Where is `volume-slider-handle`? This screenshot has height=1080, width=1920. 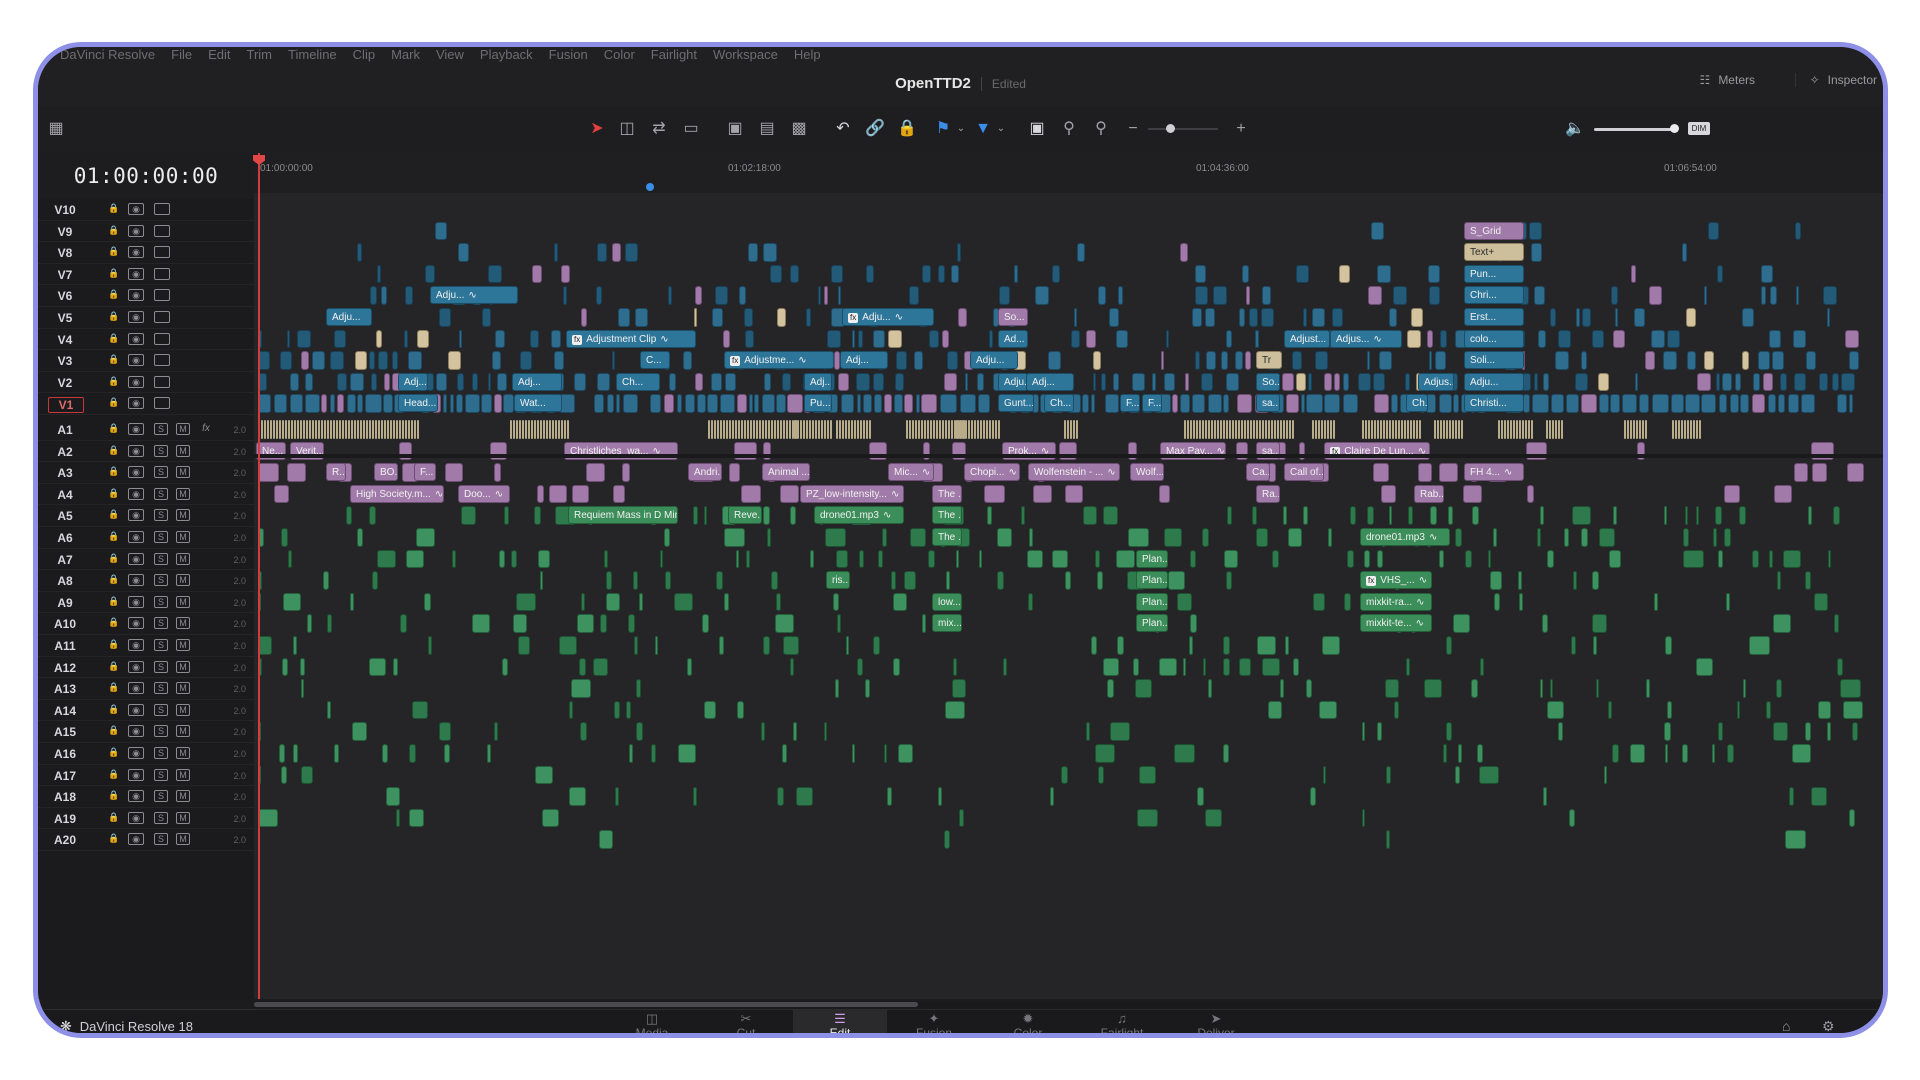 volume-slider-handle is located at coordinates (1674, 128).